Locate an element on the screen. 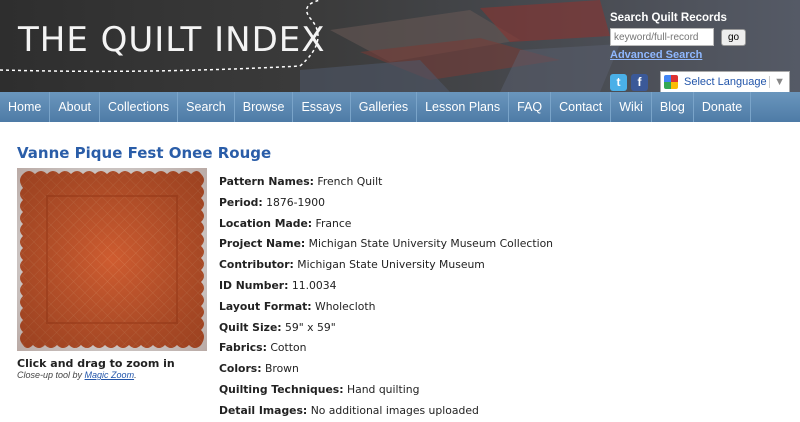 The width and height of the screenshot is (800, 422). facebook-icon: f is located at coordinates (639, 82).